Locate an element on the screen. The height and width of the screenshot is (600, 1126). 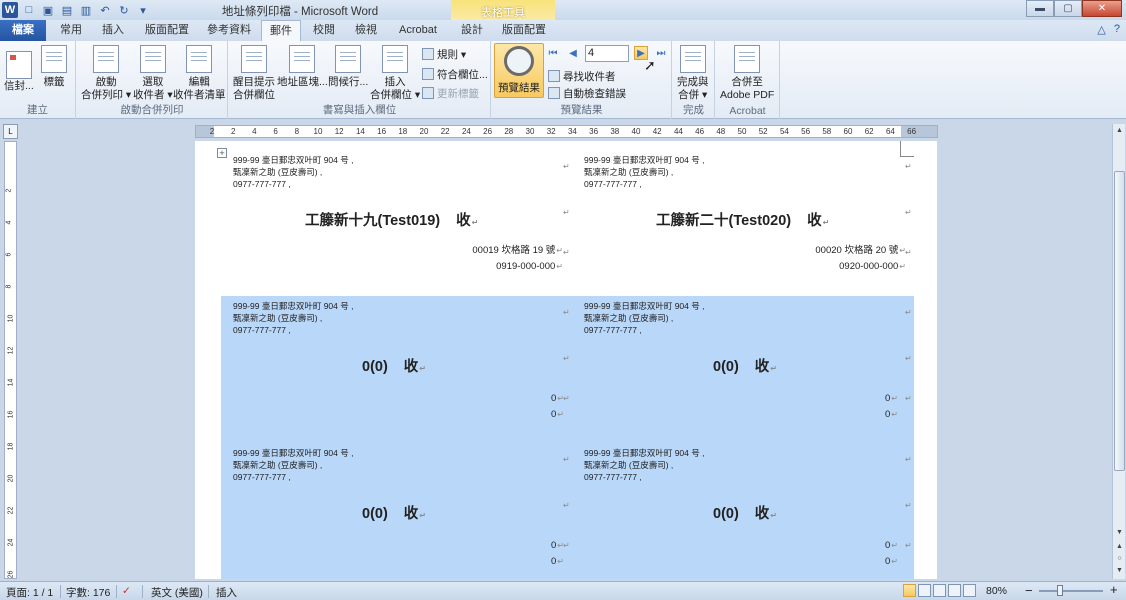
start-merge-line1: 啟動 is located at coordinates (106, 82).